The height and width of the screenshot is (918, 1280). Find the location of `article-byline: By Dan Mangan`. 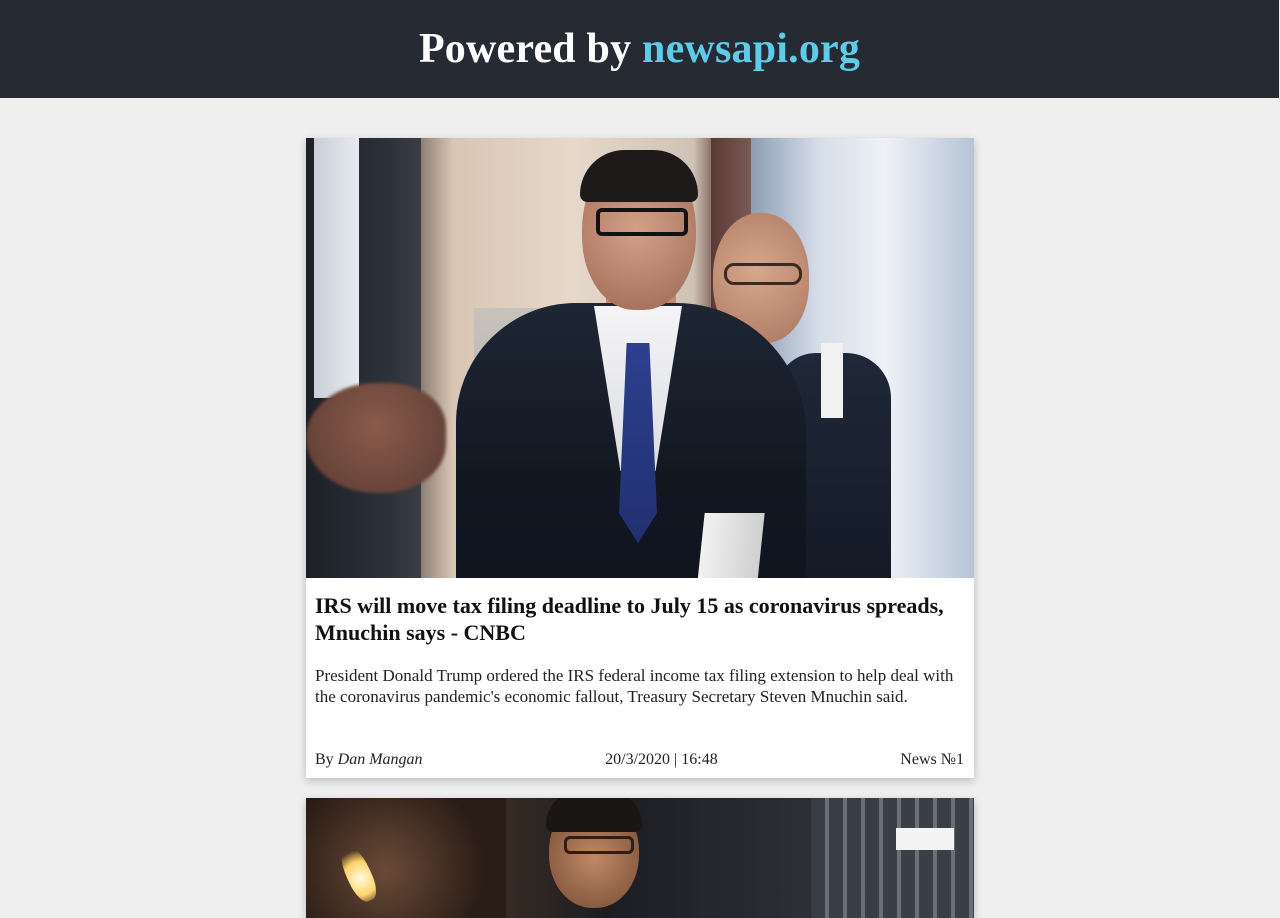

article-byline: By Dan Mangan is located at coordinates (369, 760).